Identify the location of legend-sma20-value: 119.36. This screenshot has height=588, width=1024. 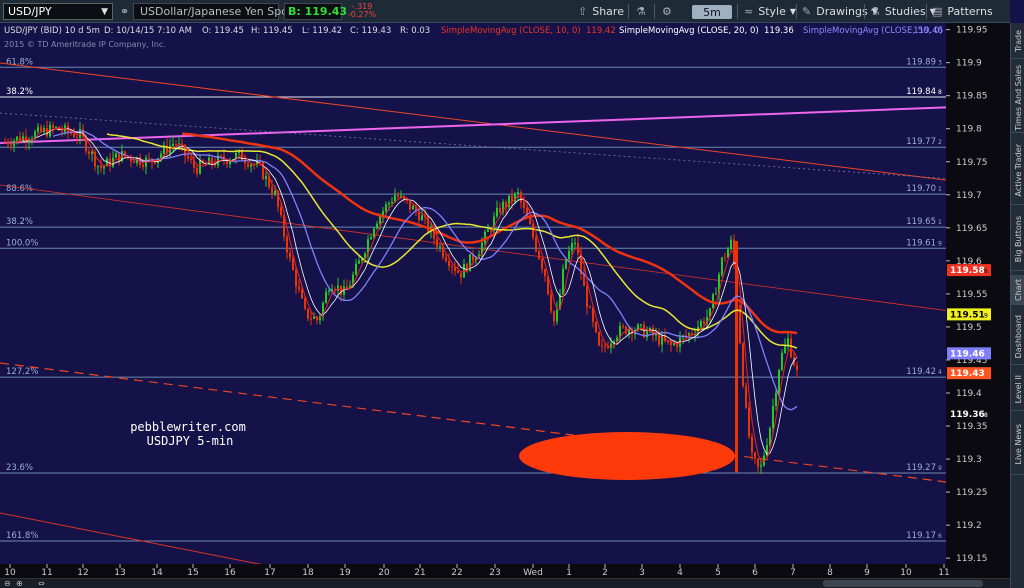
(779, 31).